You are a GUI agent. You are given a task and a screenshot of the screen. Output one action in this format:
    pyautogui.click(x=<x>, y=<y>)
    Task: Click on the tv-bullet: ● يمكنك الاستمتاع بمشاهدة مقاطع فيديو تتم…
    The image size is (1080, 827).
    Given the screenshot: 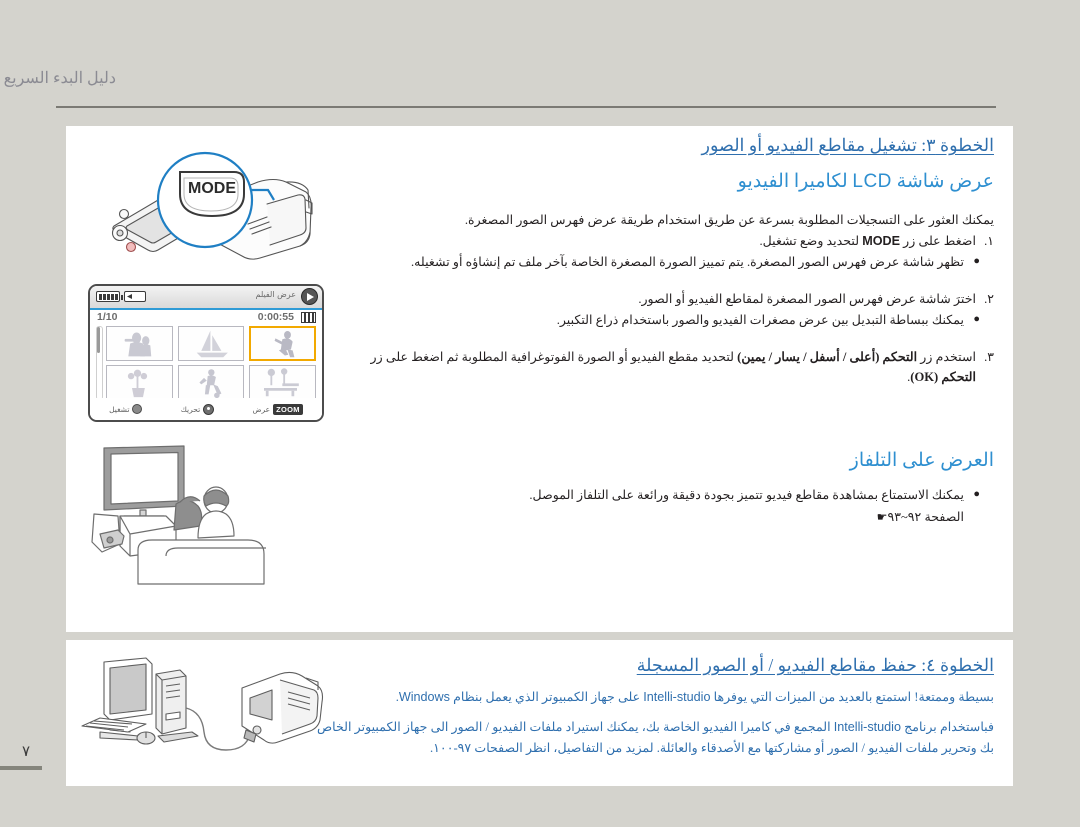 What is the action you would take?
    pyautogui.click(x=671, y=495)
    